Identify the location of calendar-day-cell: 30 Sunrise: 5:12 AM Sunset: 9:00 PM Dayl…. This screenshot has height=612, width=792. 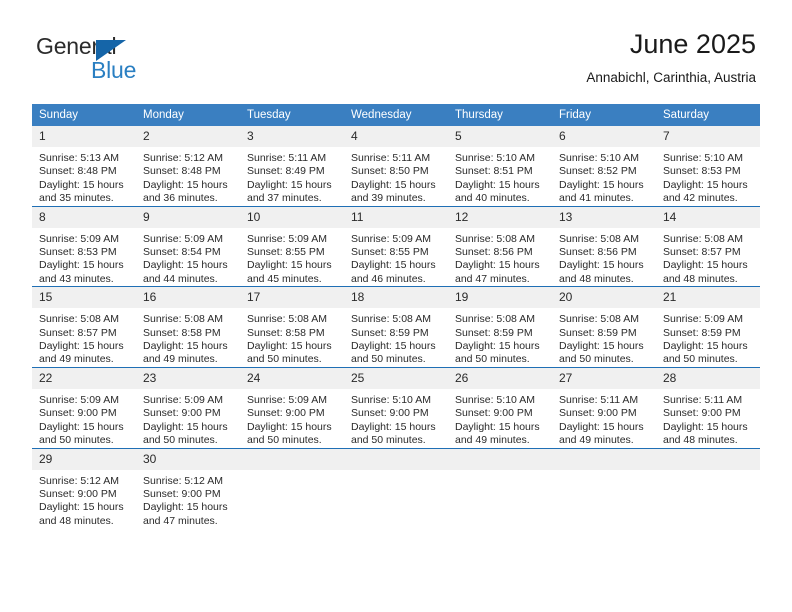
(188, 488).